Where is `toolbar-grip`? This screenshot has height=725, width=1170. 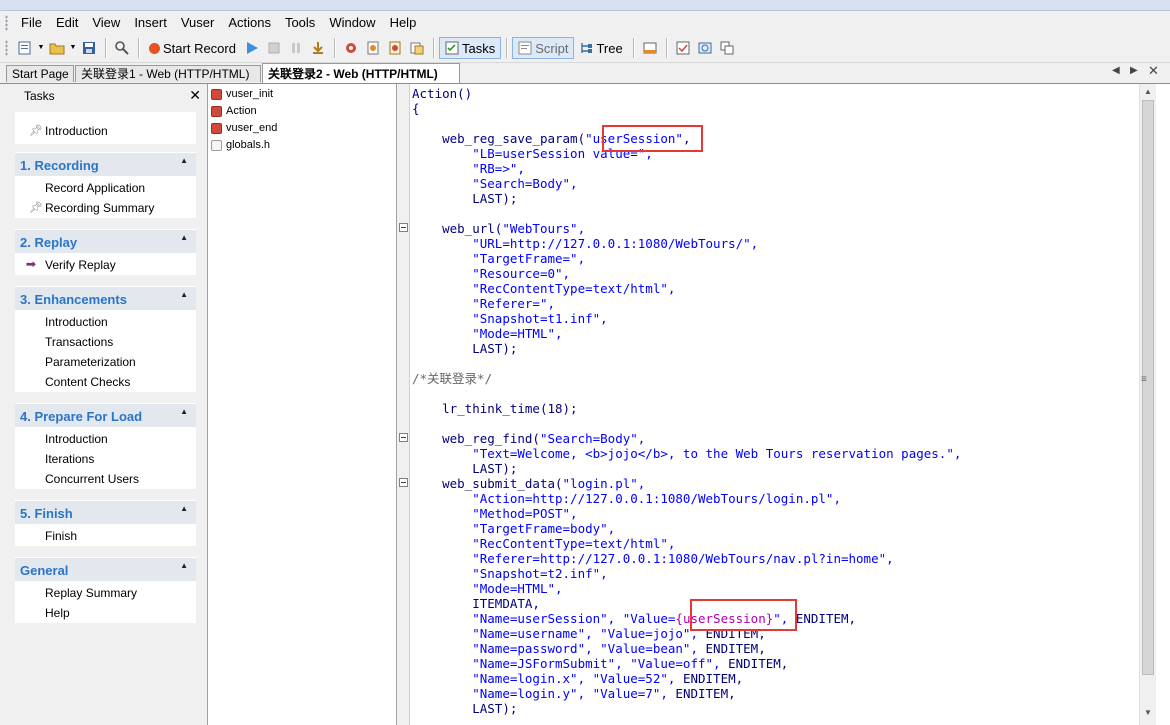 toolbar-grip is located at coordinates (6, 48).